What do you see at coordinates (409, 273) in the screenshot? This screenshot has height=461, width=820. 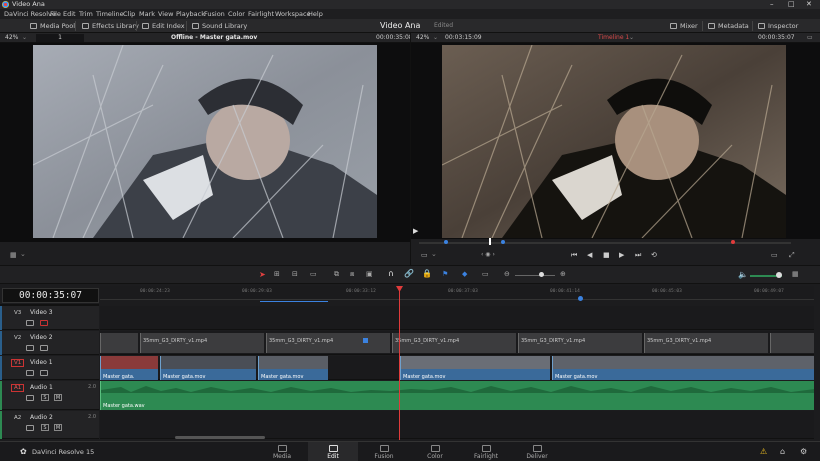 I see `link-icon: 🔗` at bounding box center [409, 273].